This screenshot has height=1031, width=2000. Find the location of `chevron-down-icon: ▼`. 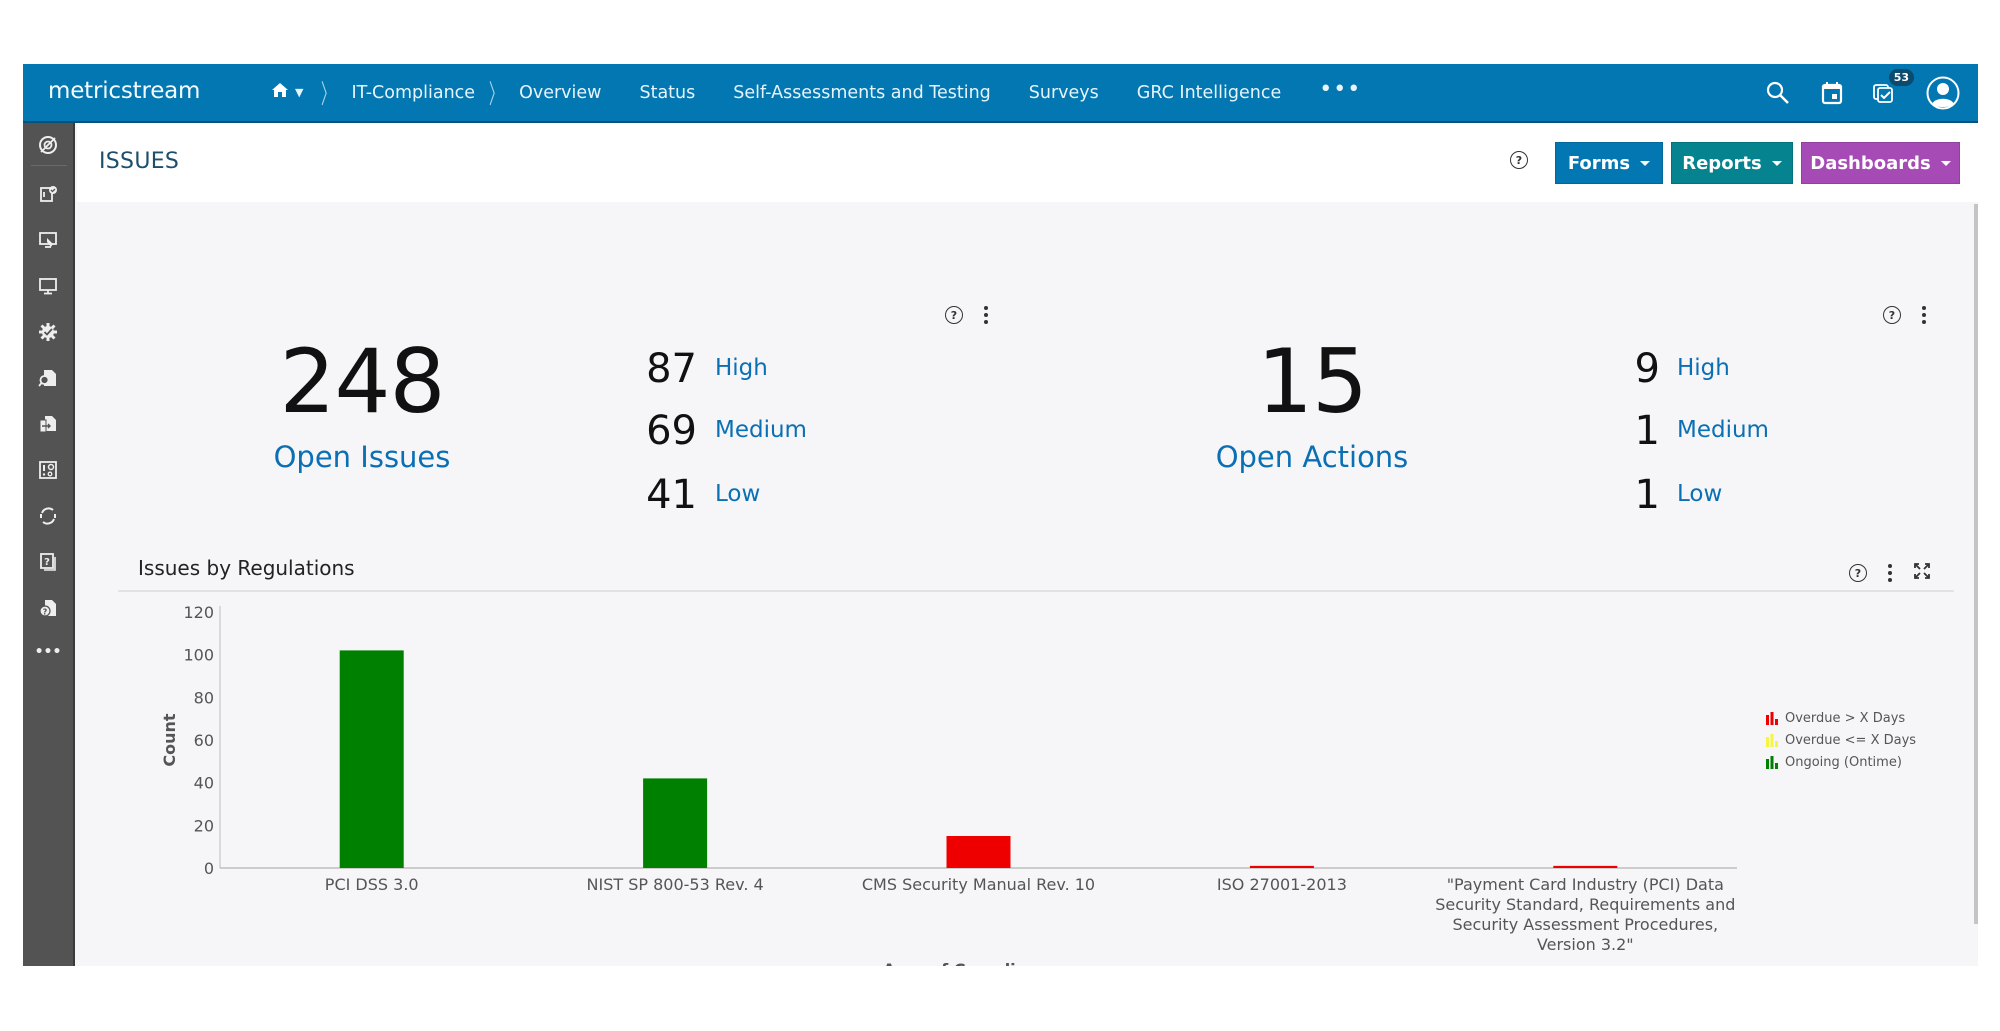

chevron-down-icon: ▼ is located at coordinates (299, 92).